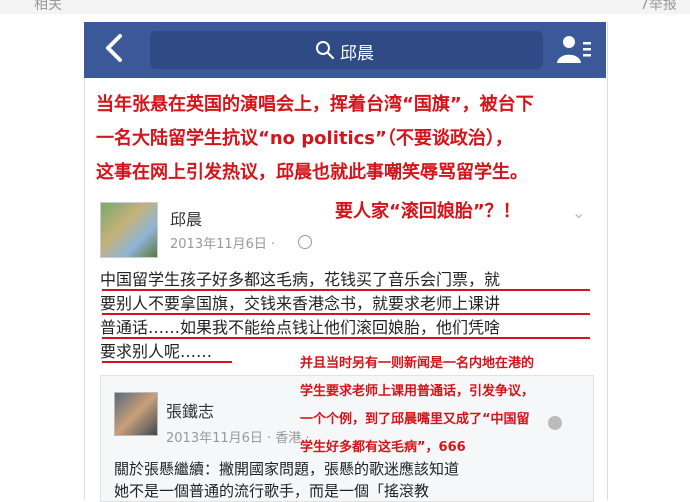 This screenshot has width=690, height=502. Describe the element at coordinates (357, 54) in the screenshot. I see `search-text: 邱晨` at that location.